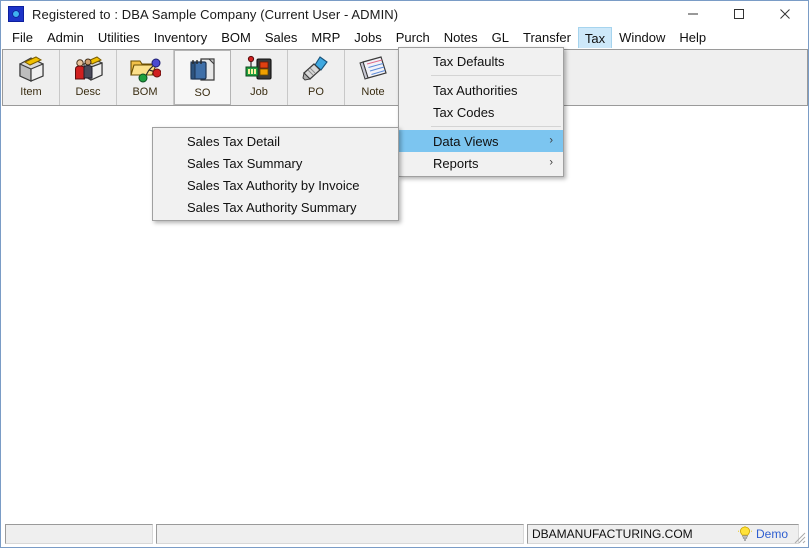 Image resolution: width=809 pixels, height=548 pixels. I want to click on menu-item-label: Inventory, so click(180, 37).